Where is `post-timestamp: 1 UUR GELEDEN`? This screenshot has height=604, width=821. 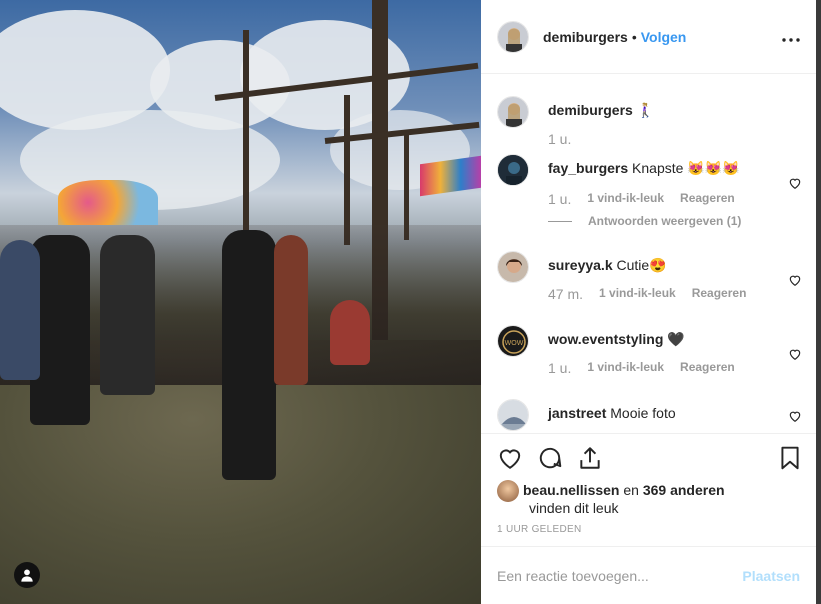
post-timestamp: 1 UUR GELEDEN is located at coordinates (539, 529).